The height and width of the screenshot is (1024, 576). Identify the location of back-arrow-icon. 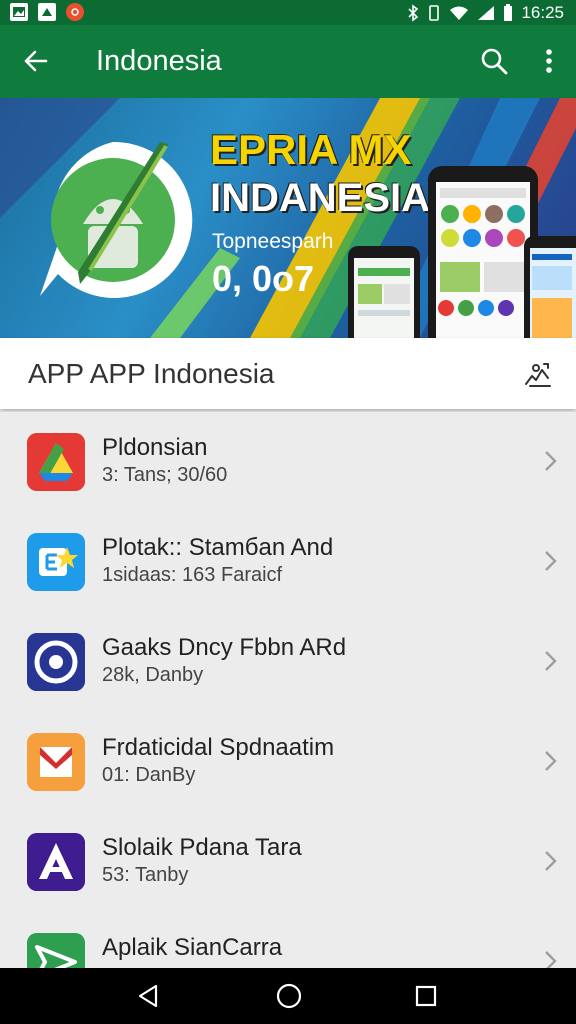
(36, 61).